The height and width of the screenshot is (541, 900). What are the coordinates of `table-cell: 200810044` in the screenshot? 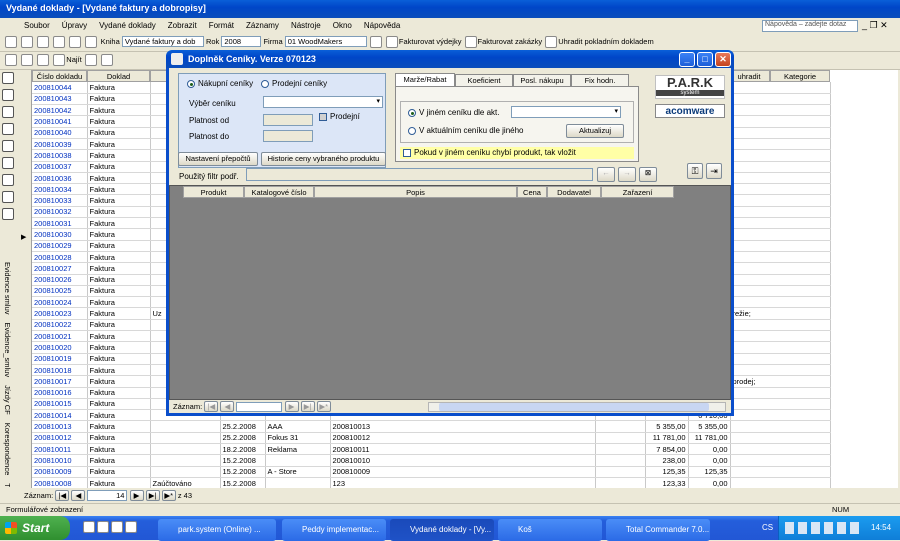 It's located at (60, 88).